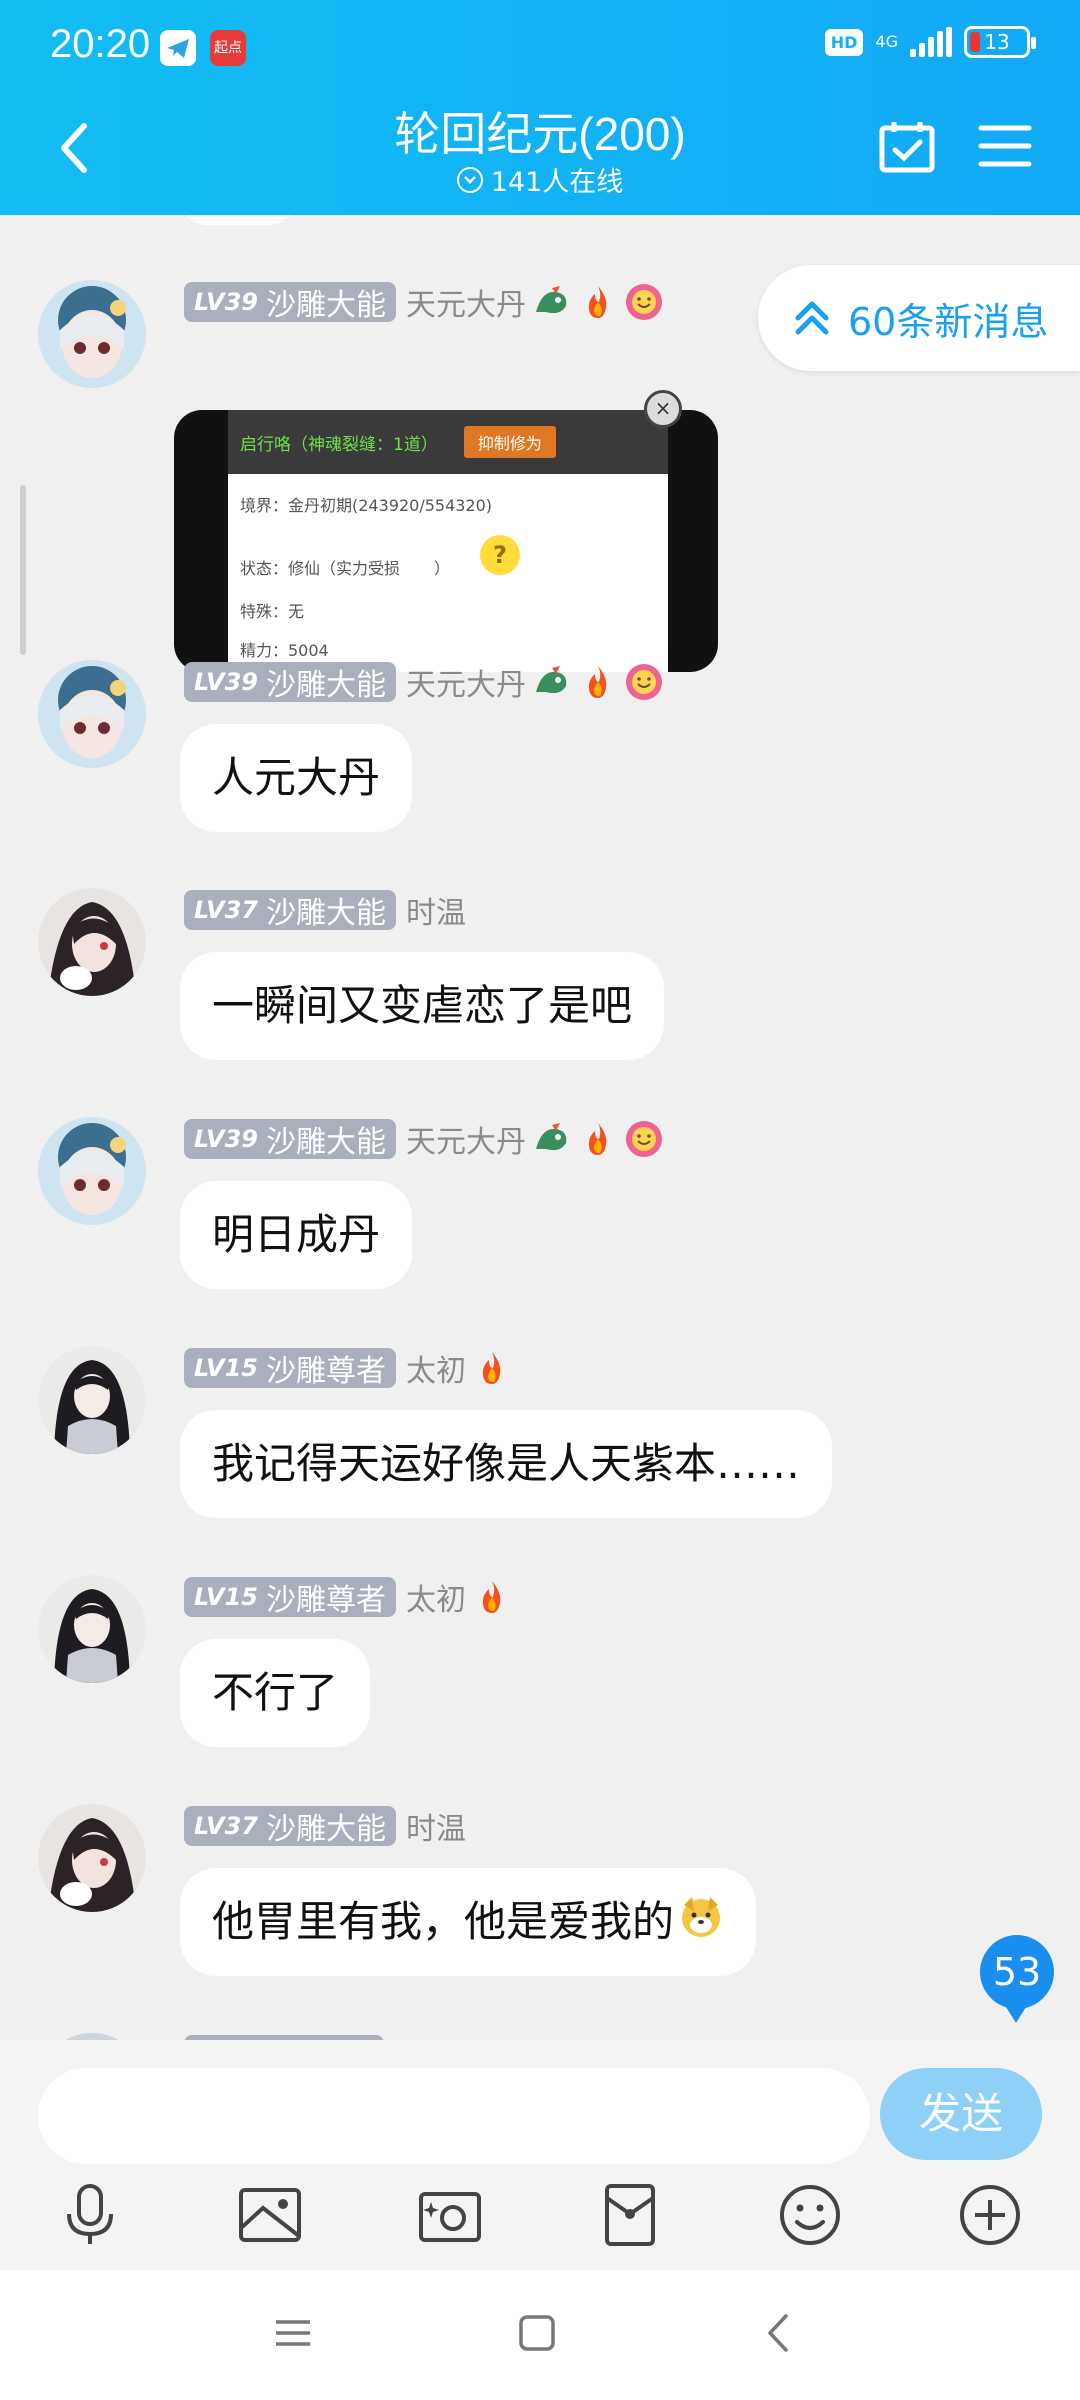 The image size is (1080, 2400). What do you see at coordinates (469, 179) in the screenshot?
I see `chevron-down-icon` at bounding box center [469, 179].